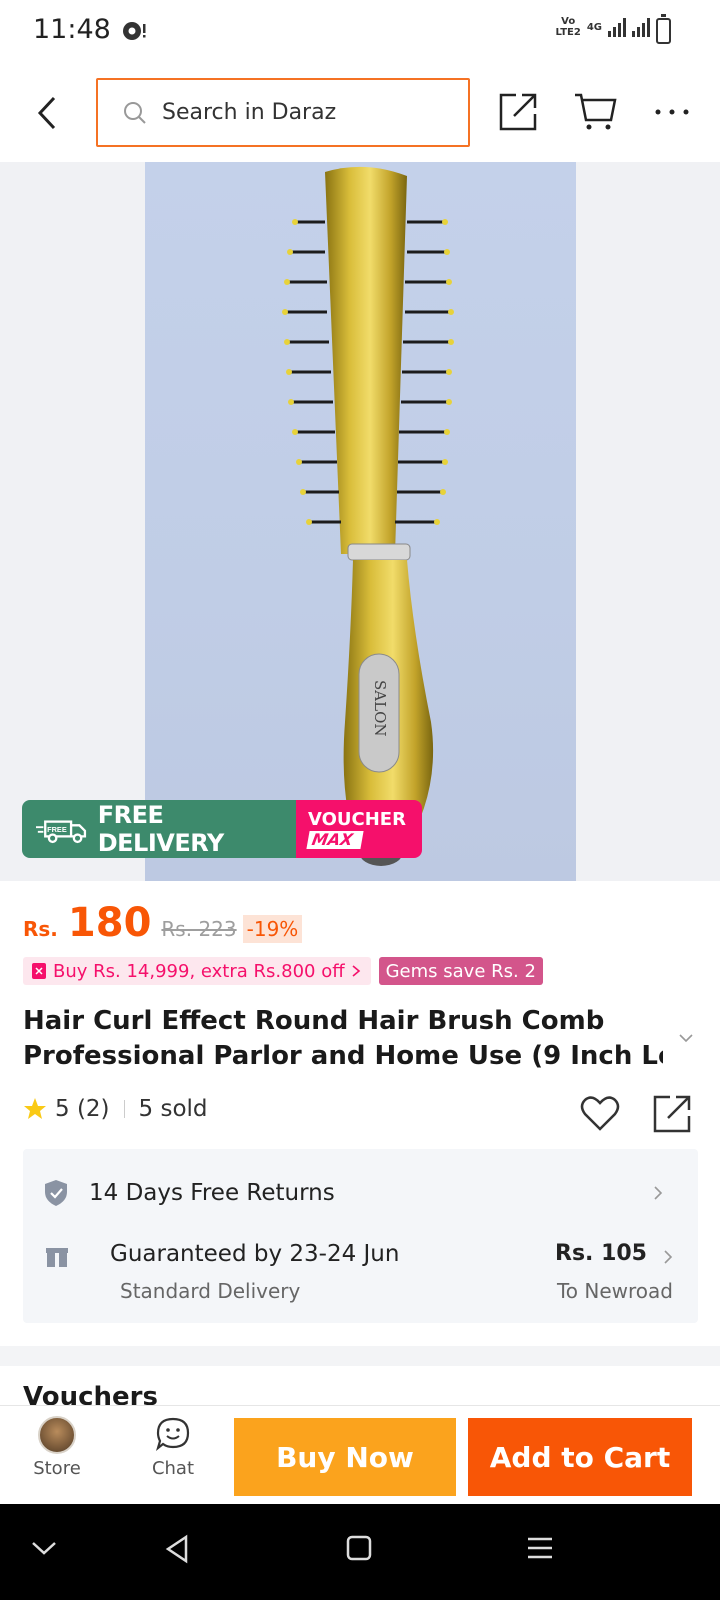 This screenshot has width=720, height=1600. Describe the element at coordinates (57, 829) in the screenshot. I see `truck-free-text: FREE` at that location.